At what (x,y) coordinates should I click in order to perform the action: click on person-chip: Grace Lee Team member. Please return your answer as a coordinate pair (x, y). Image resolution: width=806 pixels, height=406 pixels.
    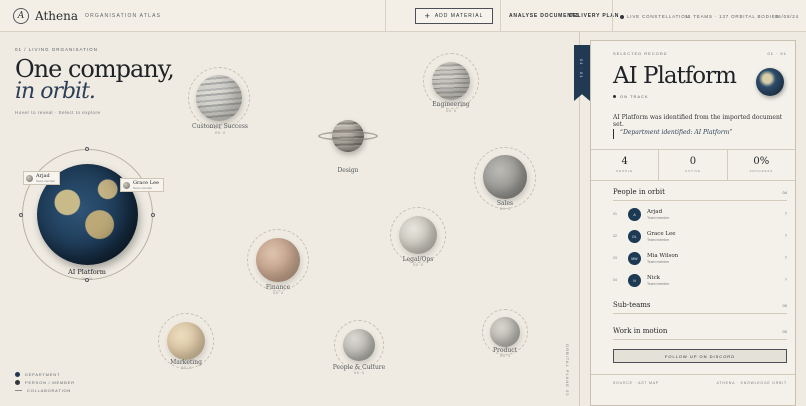
    Looking at the image, I should click on (142, 185).